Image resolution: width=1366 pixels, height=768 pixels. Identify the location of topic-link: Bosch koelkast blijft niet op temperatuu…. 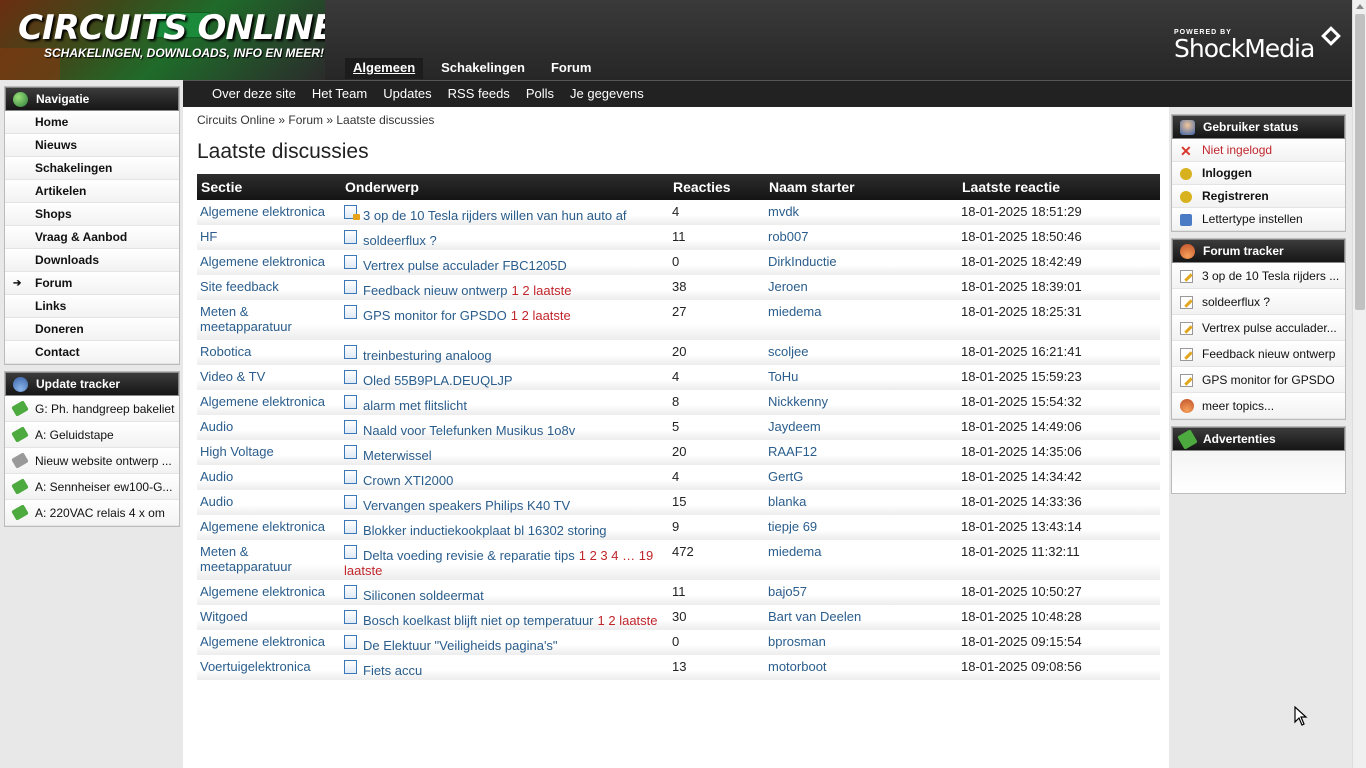
(478, 620).